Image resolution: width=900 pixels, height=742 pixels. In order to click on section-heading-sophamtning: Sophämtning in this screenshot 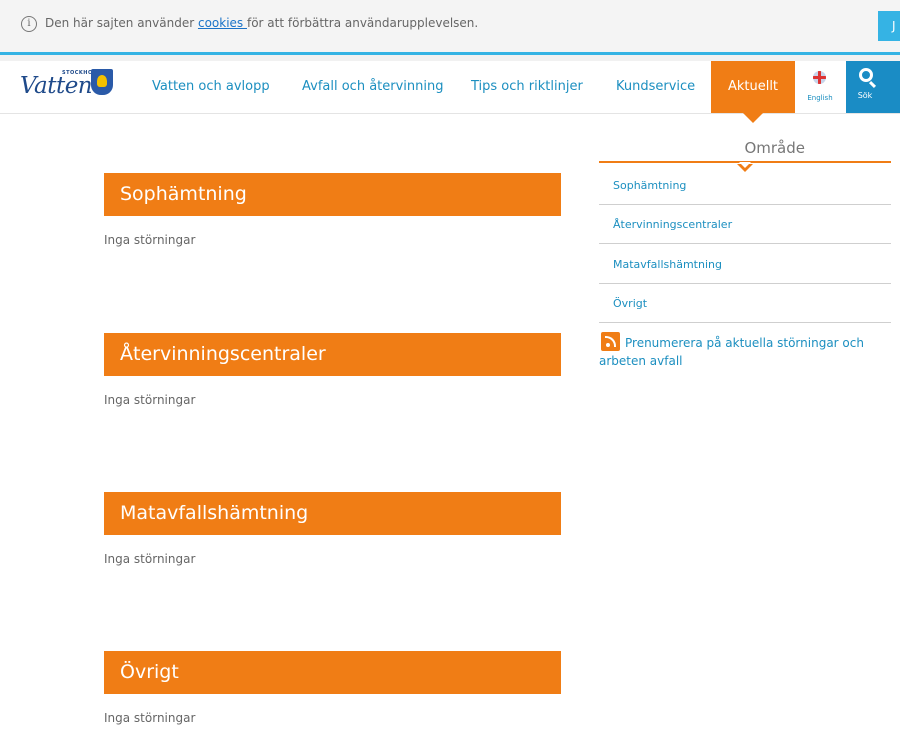, I will do `click(332, 194)`.